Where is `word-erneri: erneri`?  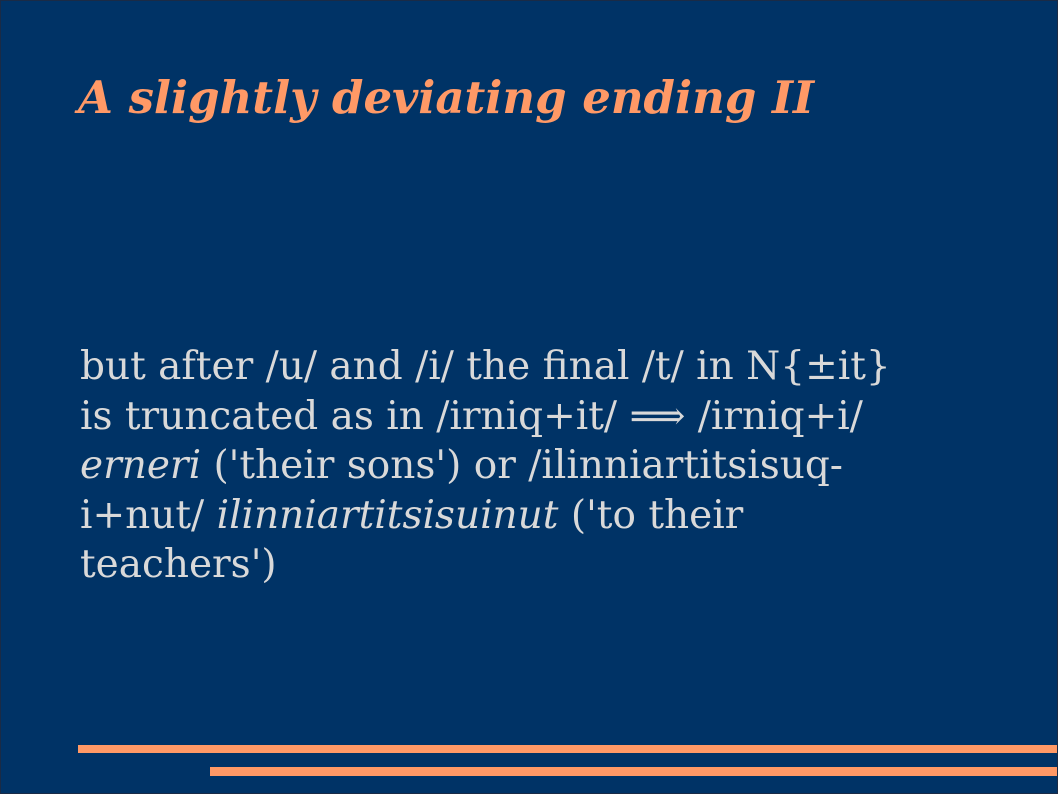 word-erneri: erneri is located at coordinates (141, 465).